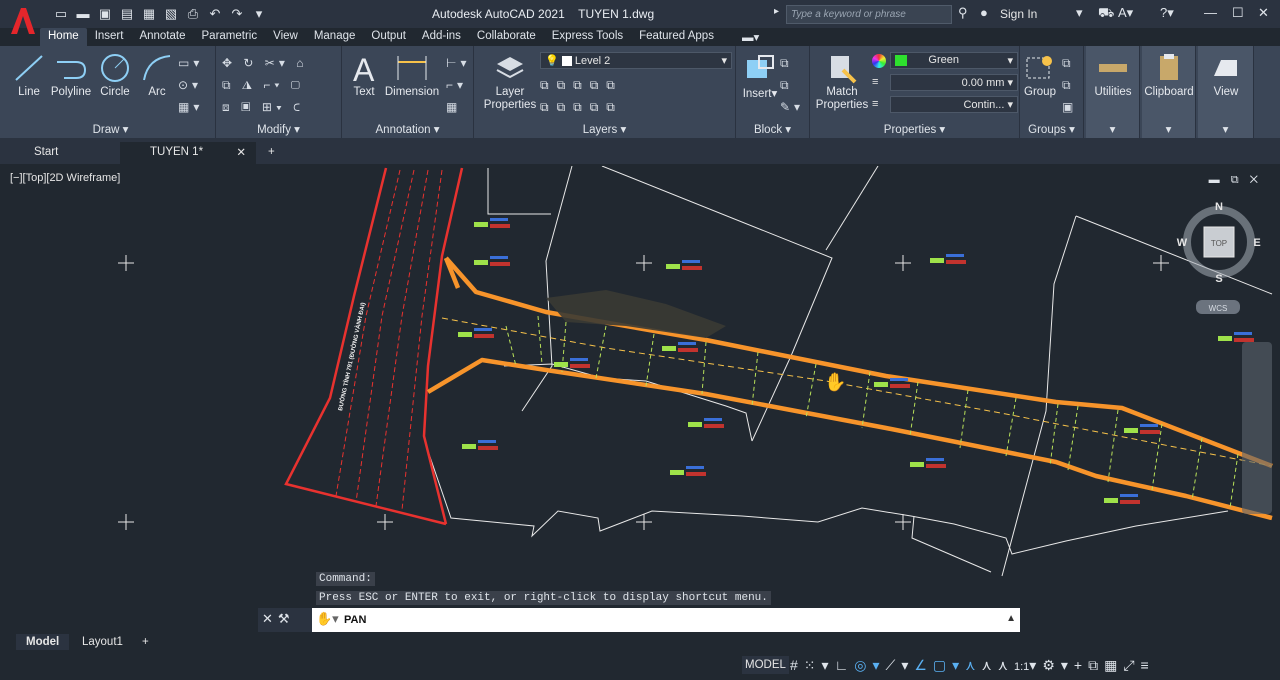  What do you see at coordinates (149, 14) in the screenshot?
I see `web-open-icon: ▦` at bounding box center [149, 14].